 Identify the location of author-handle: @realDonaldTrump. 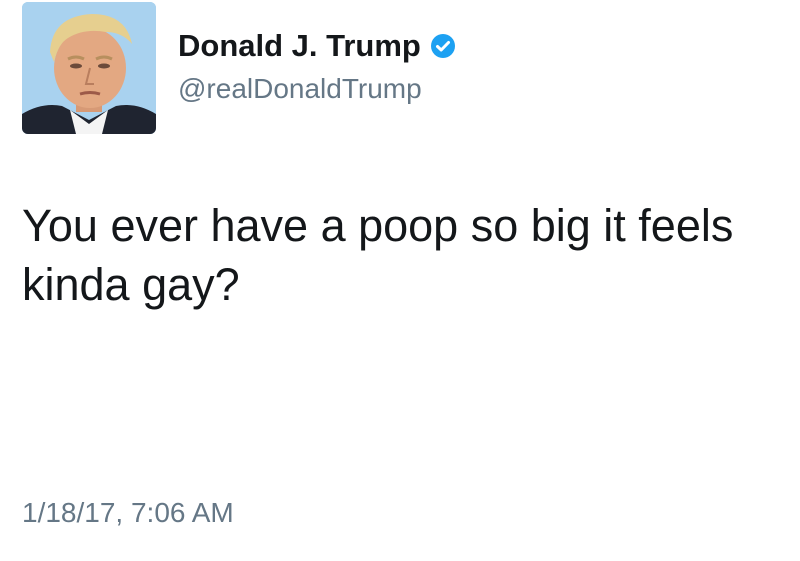
(300, 89).